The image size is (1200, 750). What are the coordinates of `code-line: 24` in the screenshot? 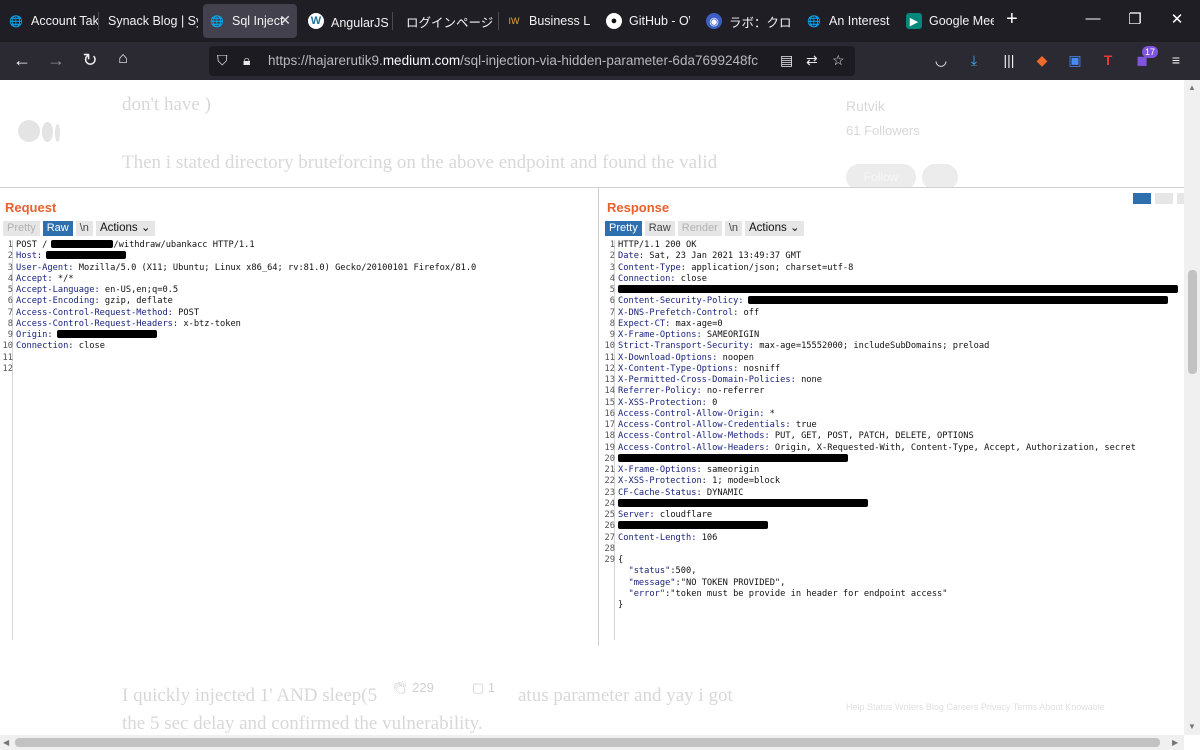 It's located at (891, 504).